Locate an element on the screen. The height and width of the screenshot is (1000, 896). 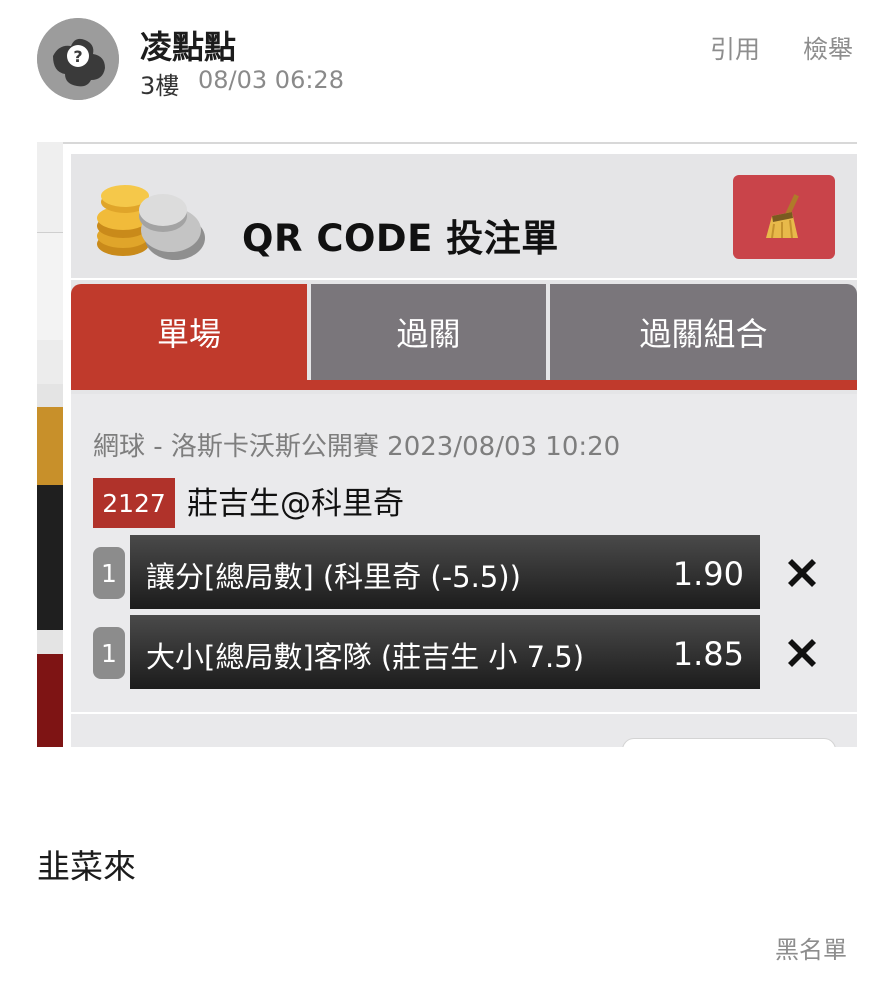
match-id-badge: 2127 is located at coordinates (134, 503).